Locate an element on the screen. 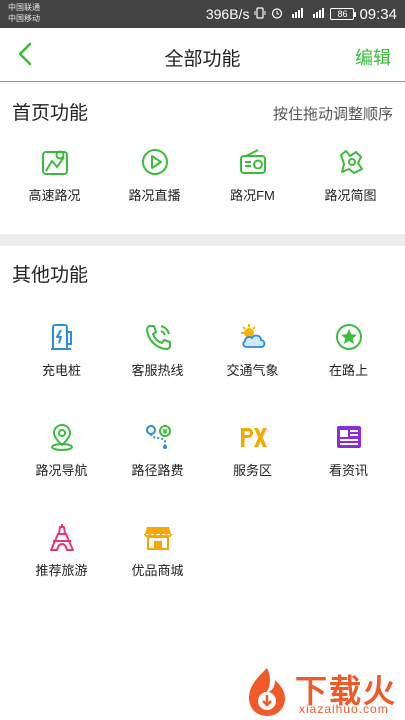 The image size is (405, 720). radio-icon is located at coordinates (252, 161).